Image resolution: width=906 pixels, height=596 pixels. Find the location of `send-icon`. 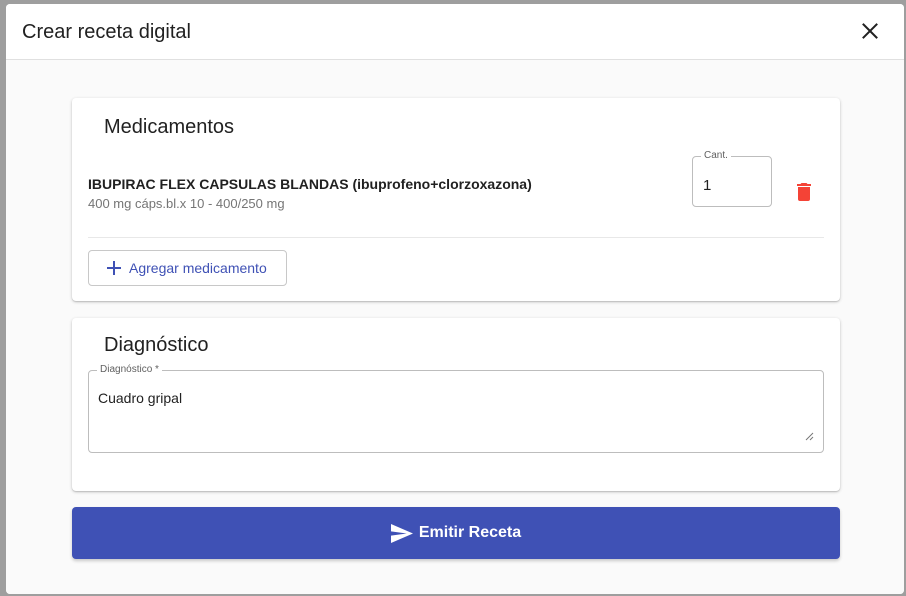

send-icon is located at coordinates (401, 533).